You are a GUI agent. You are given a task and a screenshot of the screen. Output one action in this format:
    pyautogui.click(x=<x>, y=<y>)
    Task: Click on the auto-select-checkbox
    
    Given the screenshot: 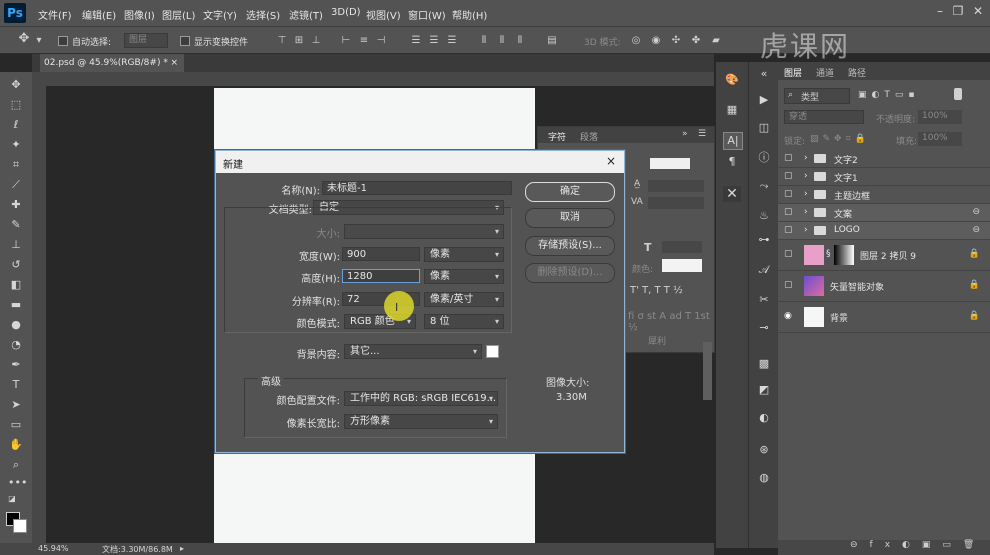 What is the action you would take?
    pyautogui.click(x=63, y=41)
    